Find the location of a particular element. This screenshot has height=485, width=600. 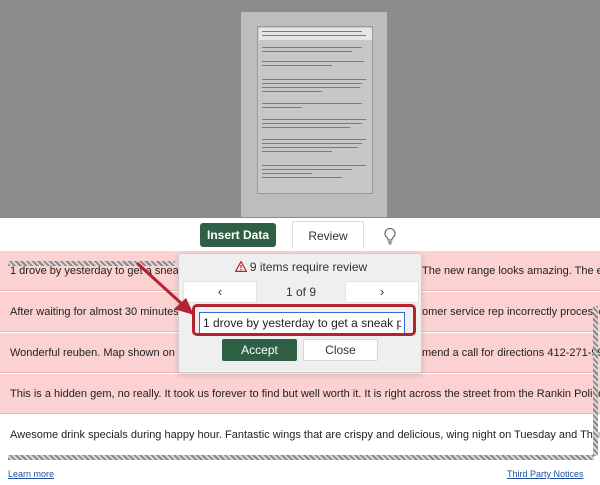

chevron-right-icon: › is located at coordinates (382, 291).